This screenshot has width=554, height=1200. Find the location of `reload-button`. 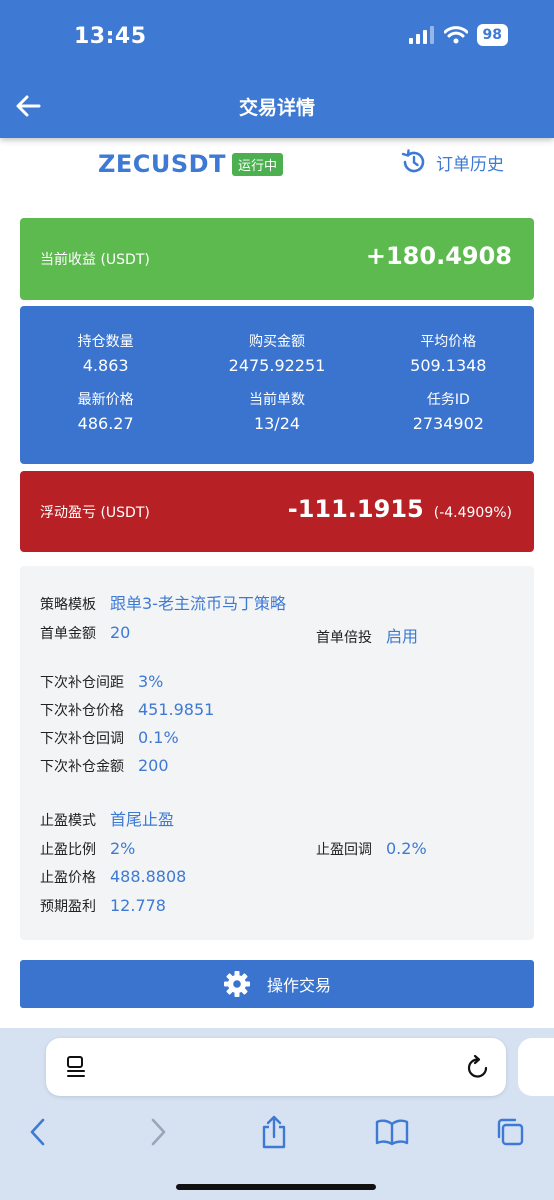

reload-button is located at coordinates (478, 1069).